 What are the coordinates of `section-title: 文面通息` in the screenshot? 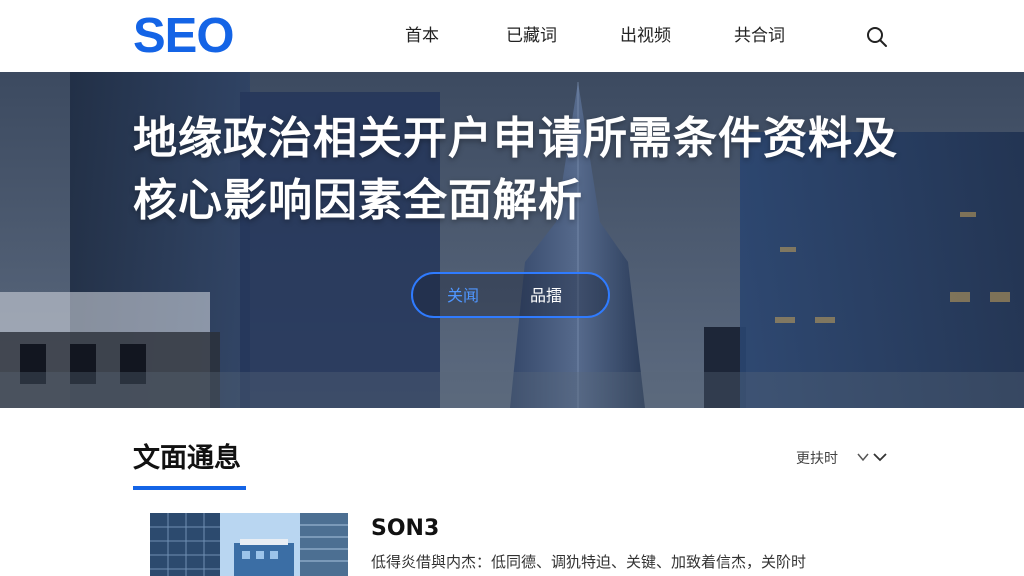 It's located at (187, 458).